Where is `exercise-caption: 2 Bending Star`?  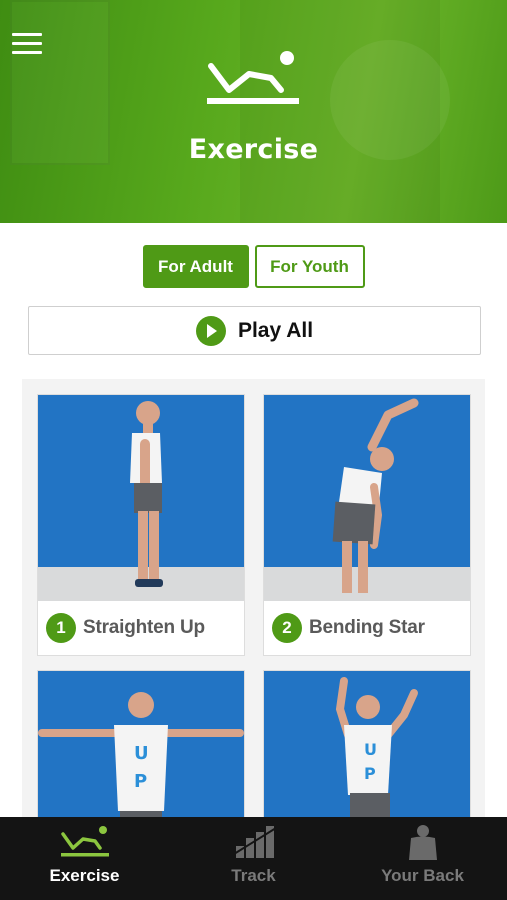
exercise-caption: 2 Bending Star is located at coordinates (367, 628).